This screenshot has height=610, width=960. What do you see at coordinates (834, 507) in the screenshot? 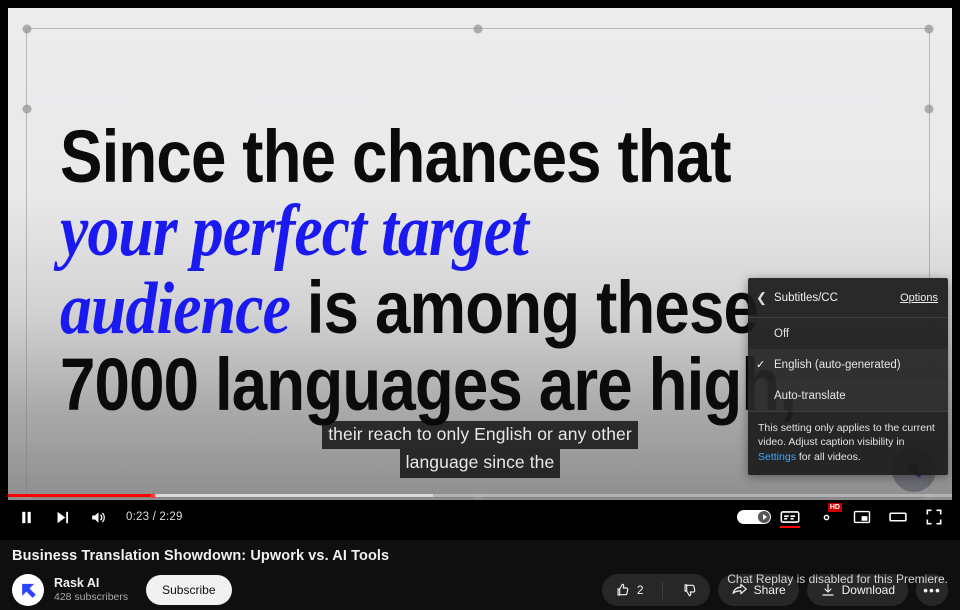
I see `hd-quality-badge: HD` at bounding box center [834, 507].